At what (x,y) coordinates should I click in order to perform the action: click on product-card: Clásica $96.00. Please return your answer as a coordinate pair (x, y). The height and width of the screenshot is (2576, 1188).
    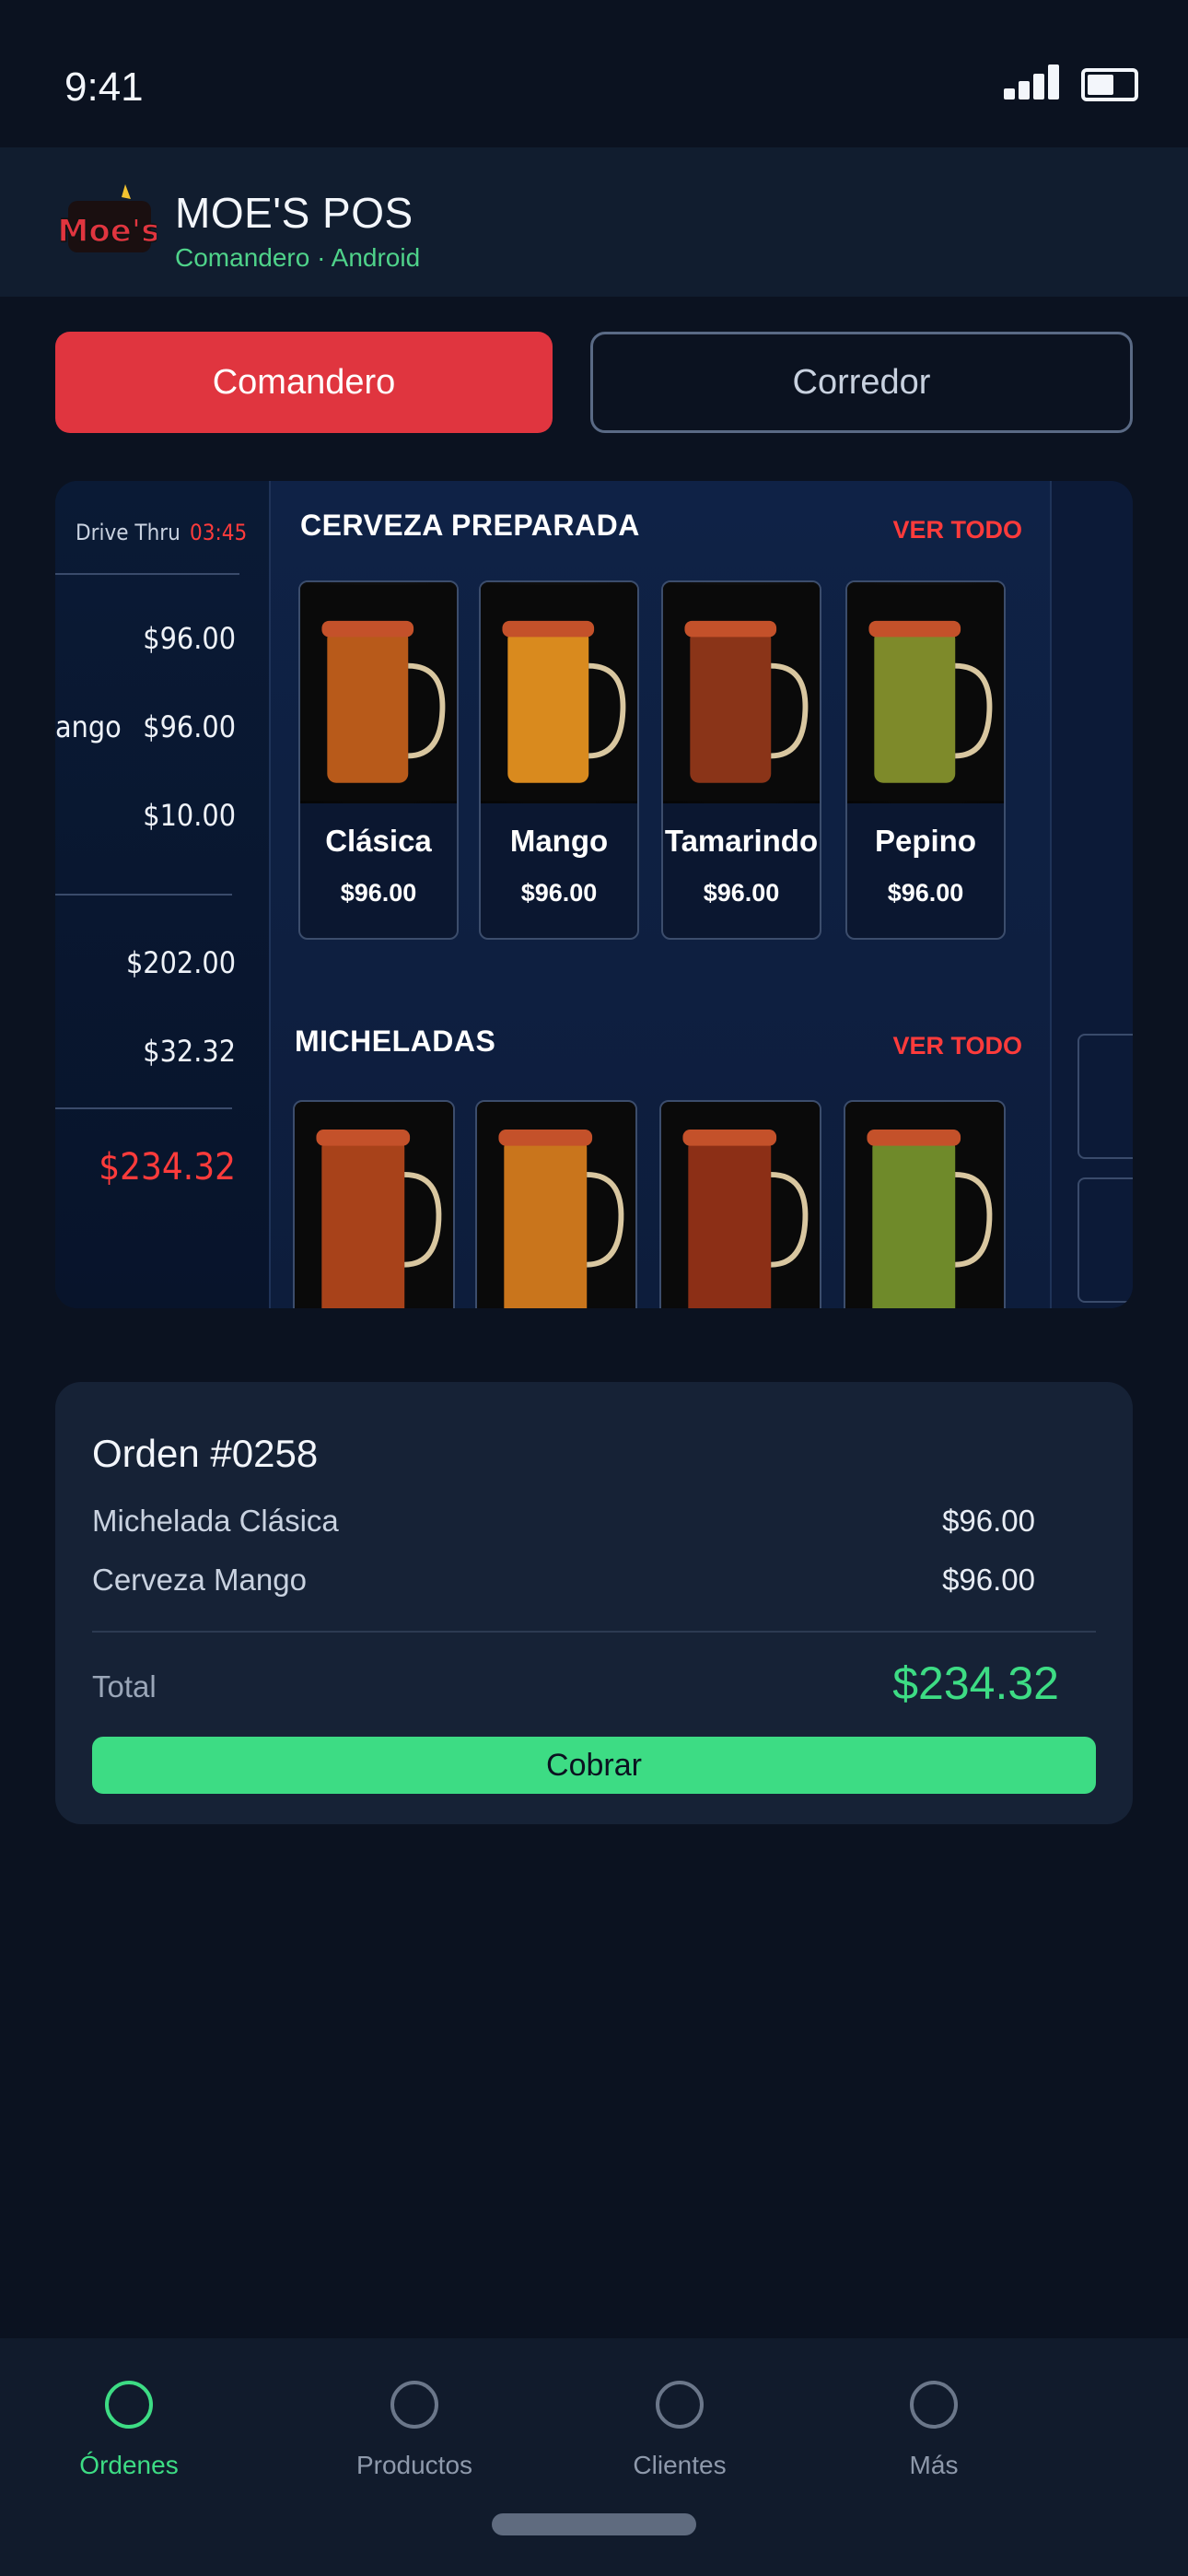
    Looking at the image, I should click on (378, 760).